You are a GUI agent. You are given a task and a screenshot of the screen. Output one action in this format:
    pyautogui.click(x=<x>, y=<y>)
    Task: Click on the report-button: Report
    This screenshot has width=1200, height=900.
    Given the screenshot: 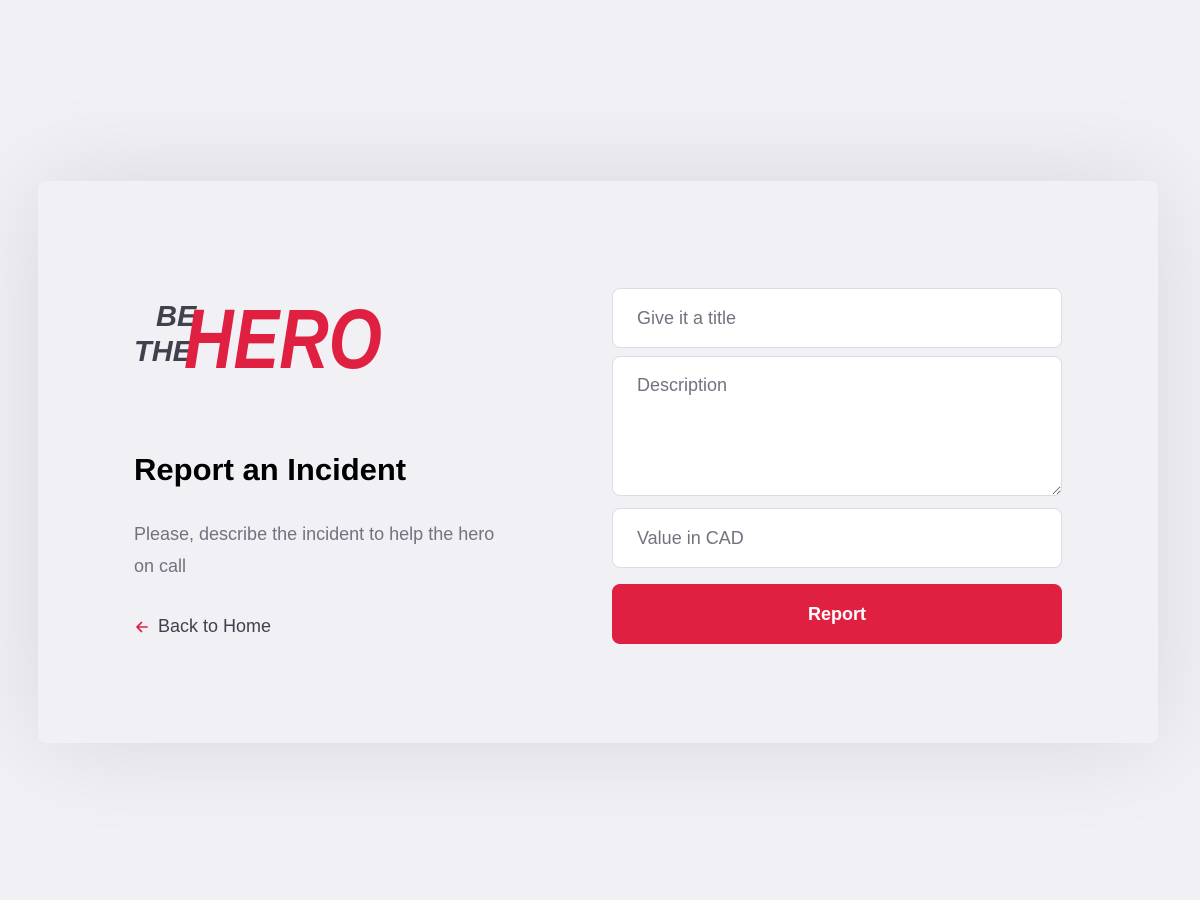 What is the action you would take?
    pyautogui.click(x=837, y=614)
    